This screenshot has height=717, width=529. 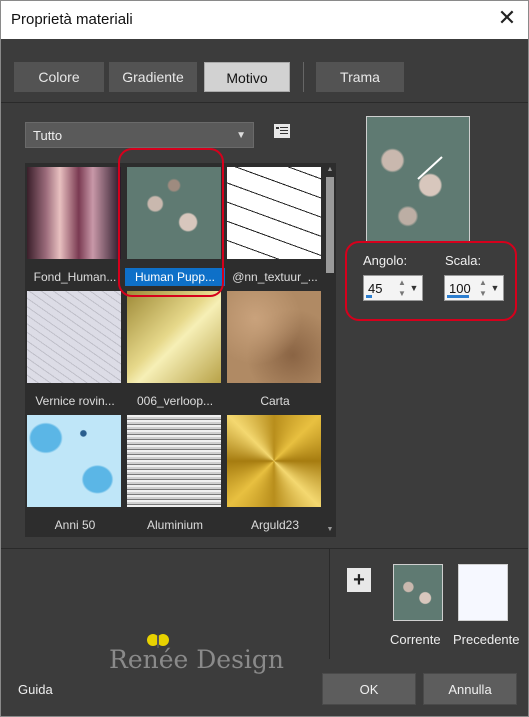 I want to click on current-label: Corrente, so click(x=415, y=639).